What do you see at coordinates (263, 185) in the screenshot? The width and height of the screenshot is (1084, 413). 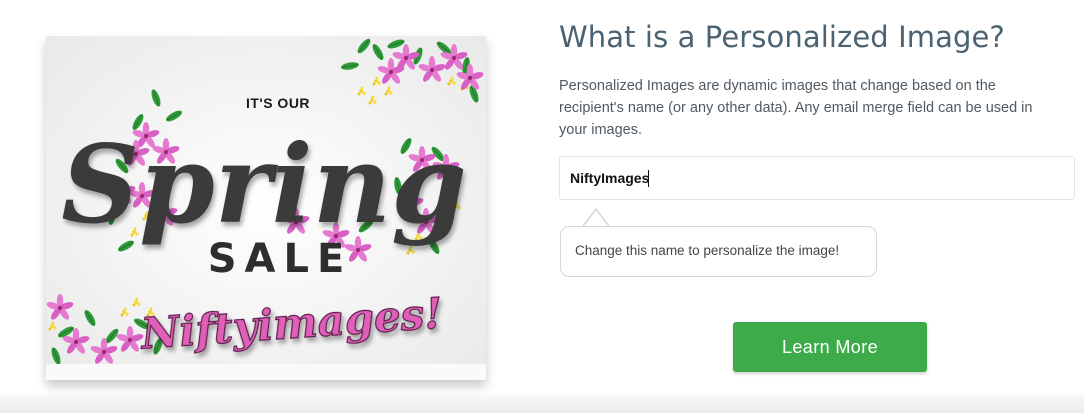 I see `promo-line-spring: Spring` at bounding box center [263, 185].